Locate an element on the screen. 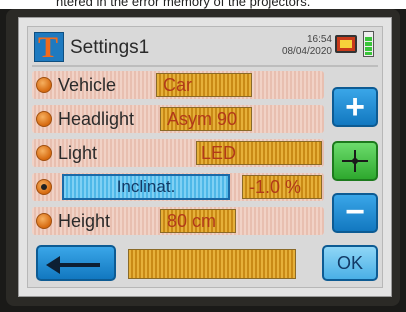 The height and width of the screenshot is (312, 406). label-light: Light is located at coordinates (78, 153).